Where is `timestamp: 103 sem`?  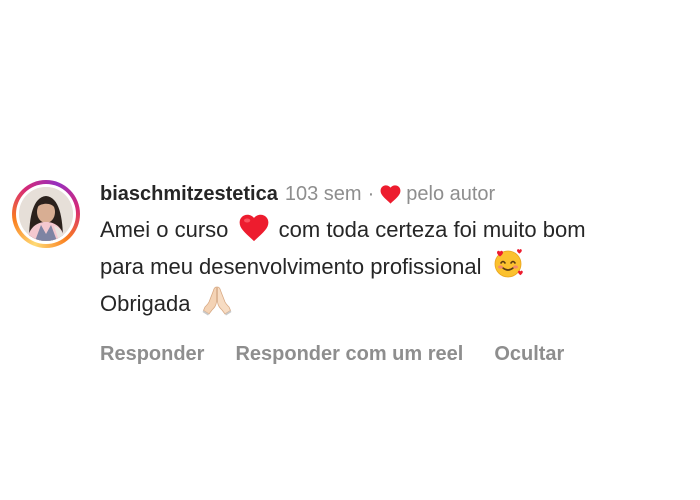 timestamp: 103 sem is located at coordinates (323, 193).